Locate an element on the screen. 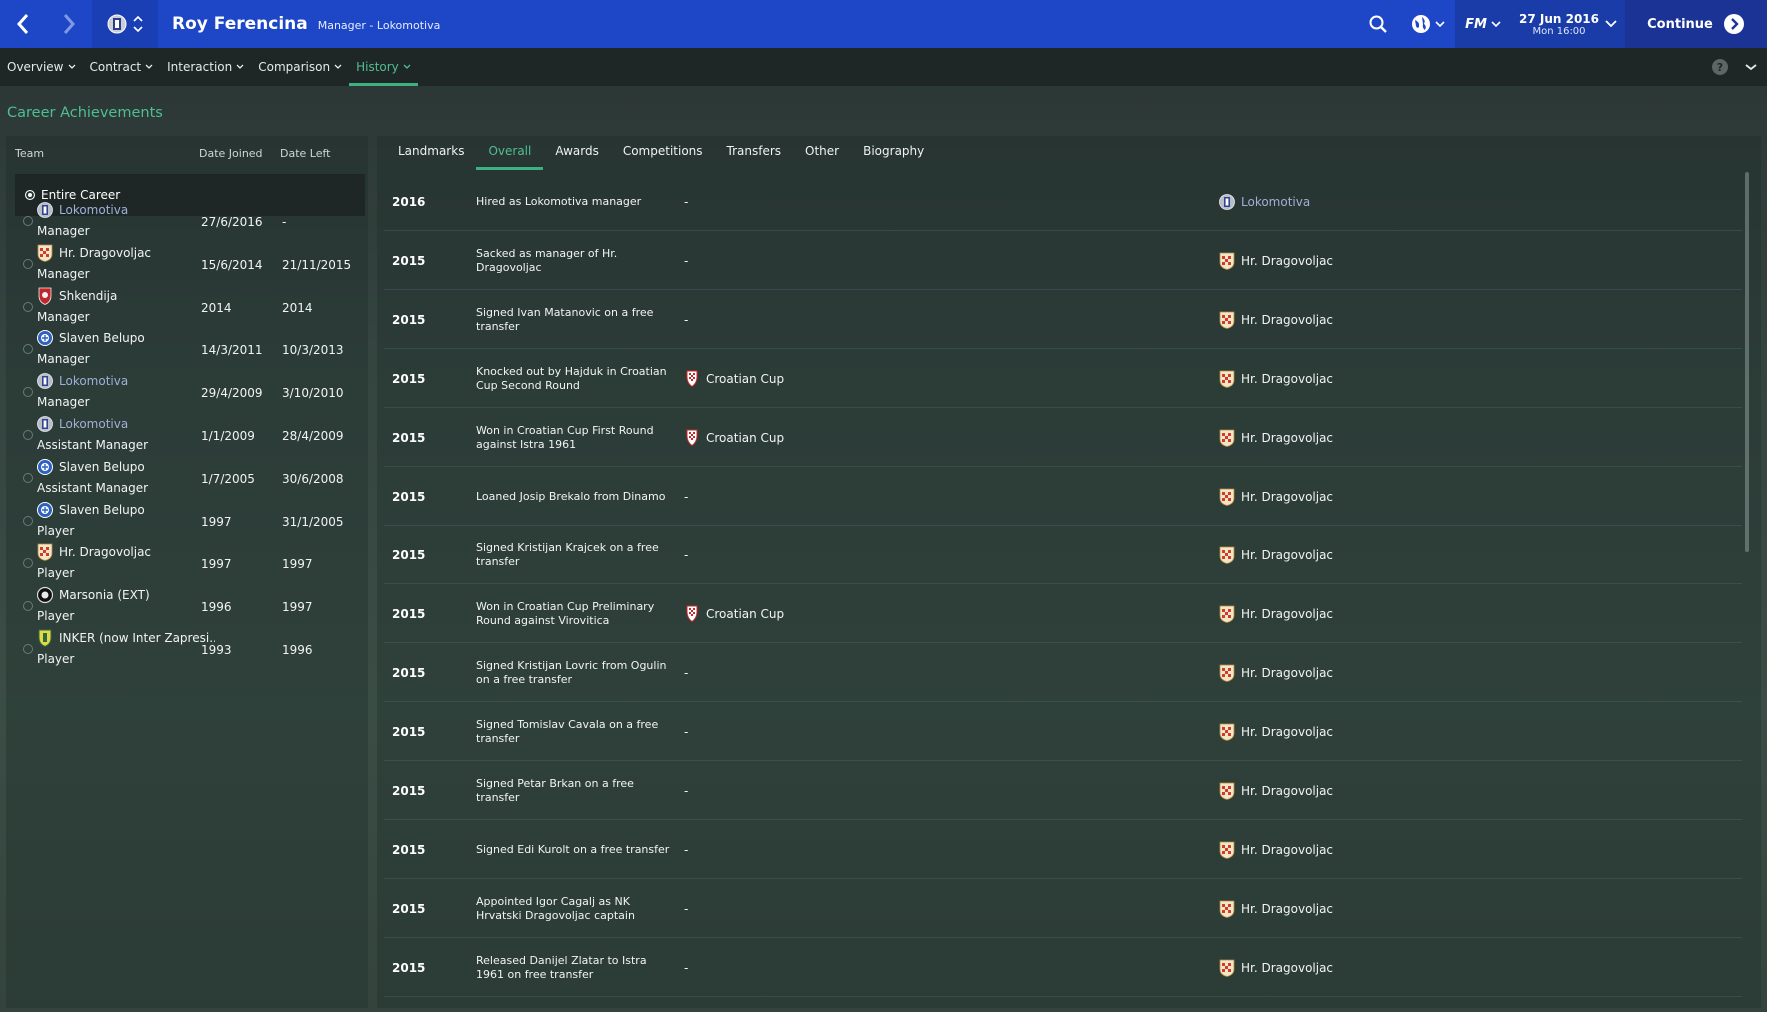 This screenshot has width=1767, height=1012. croatian-cup-icon is located at coordinates (692, 437).